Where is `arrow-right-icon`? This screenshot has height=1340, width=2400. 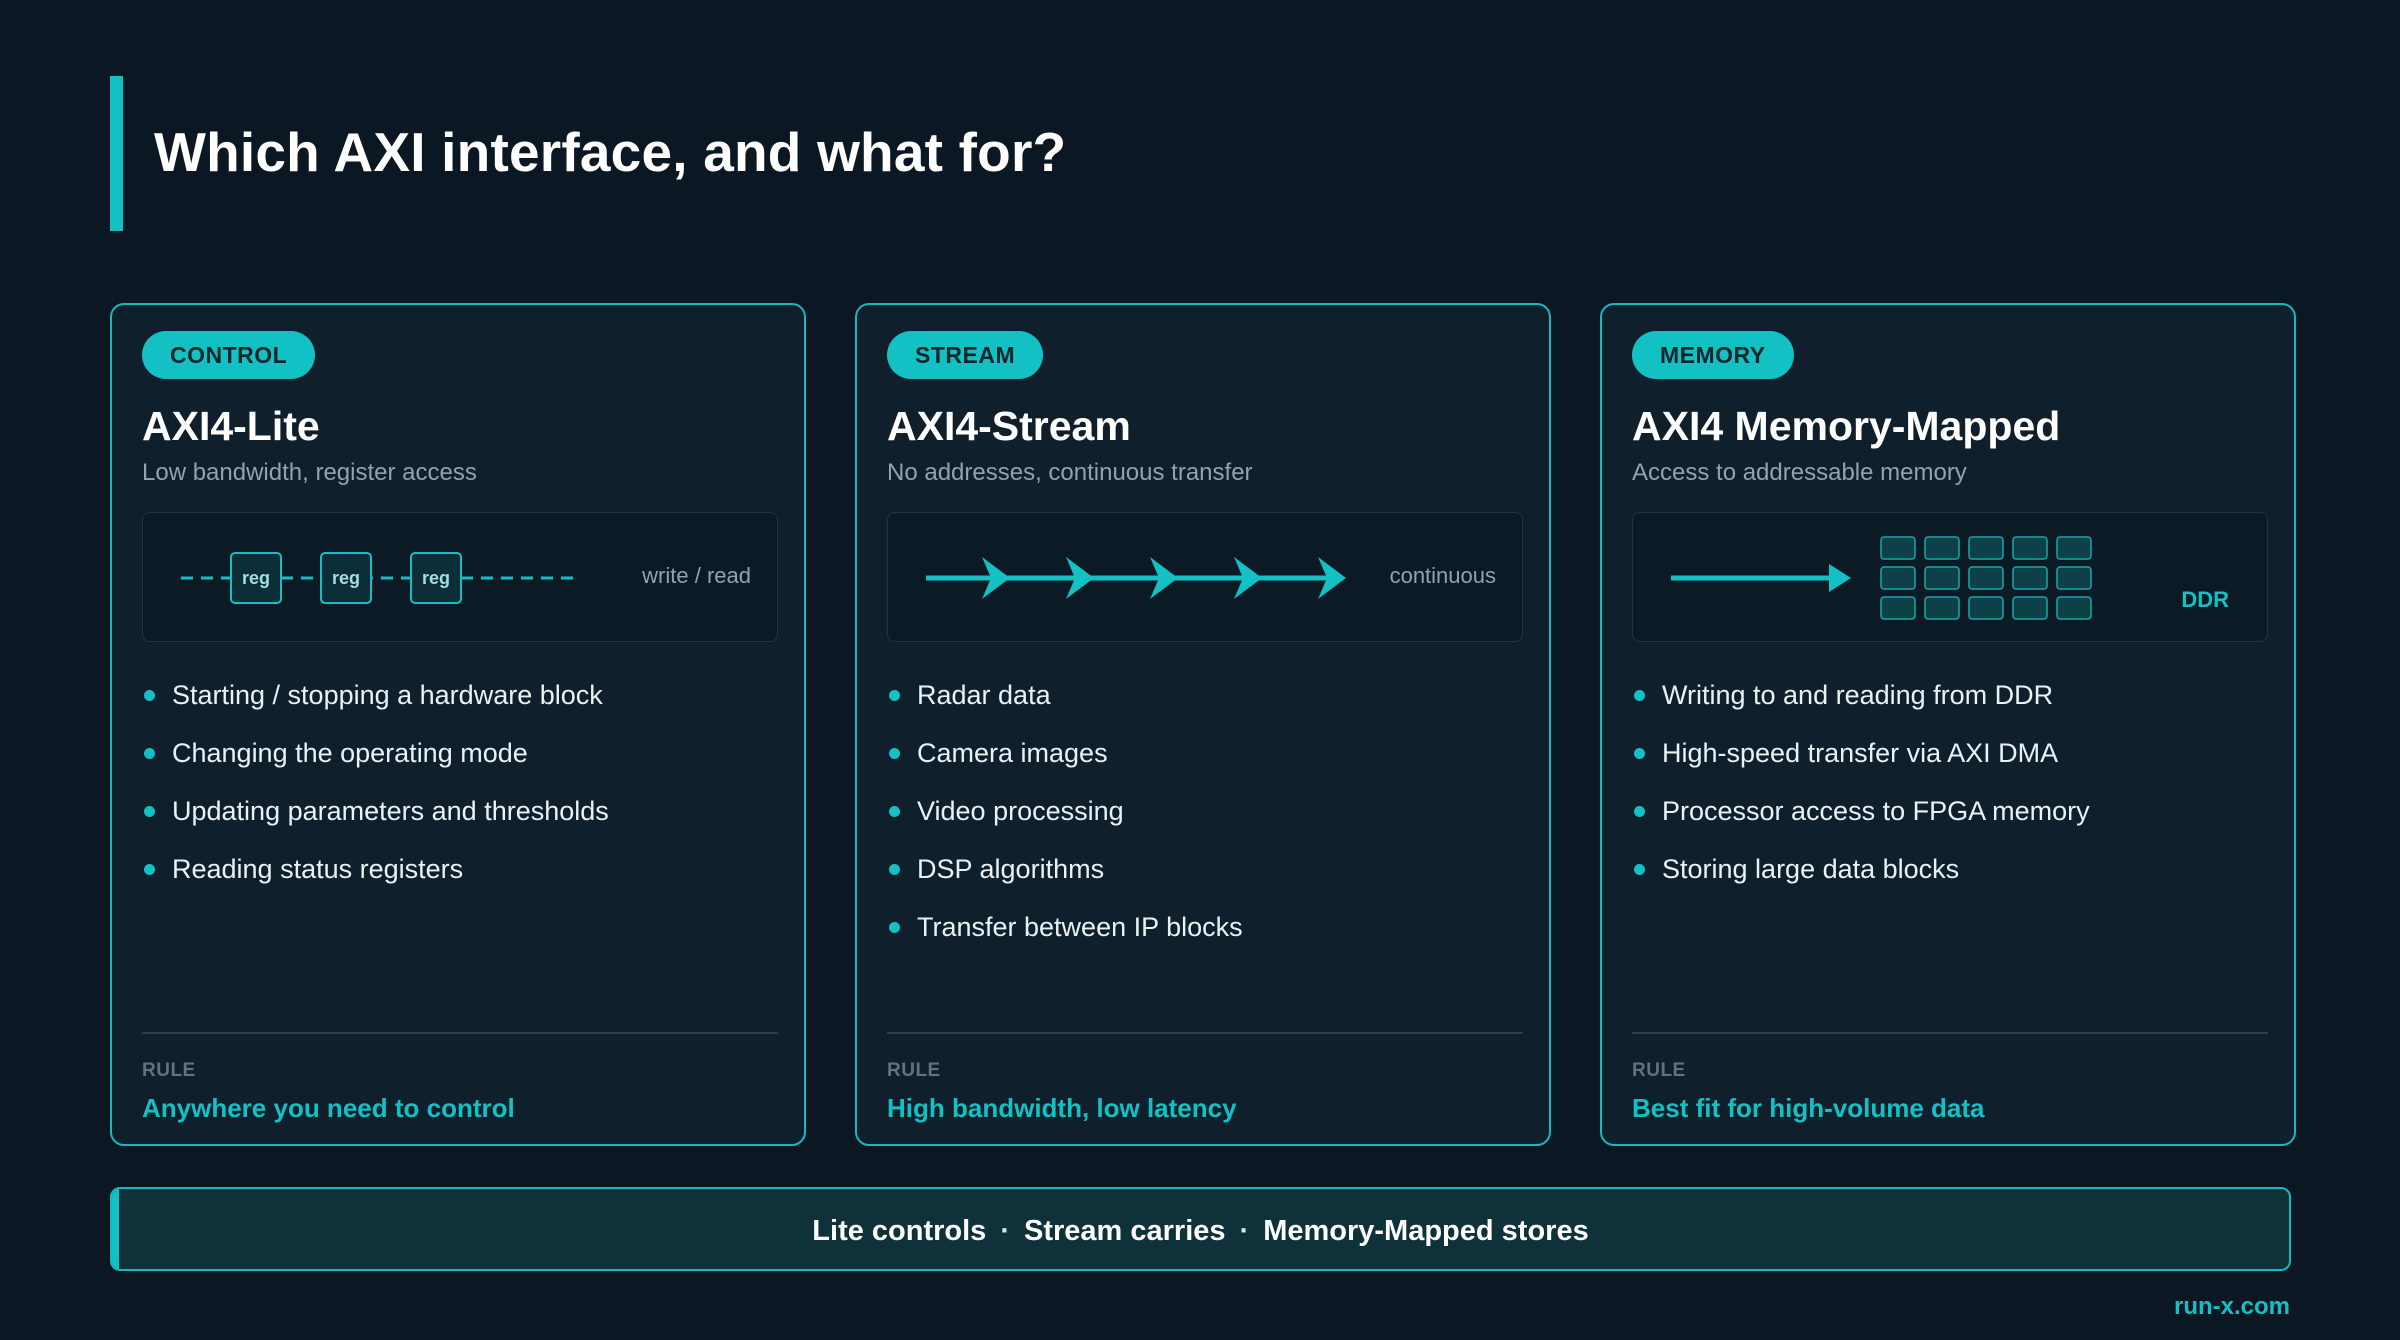
arrow-right-icon is located at coordinates (1840, 578).